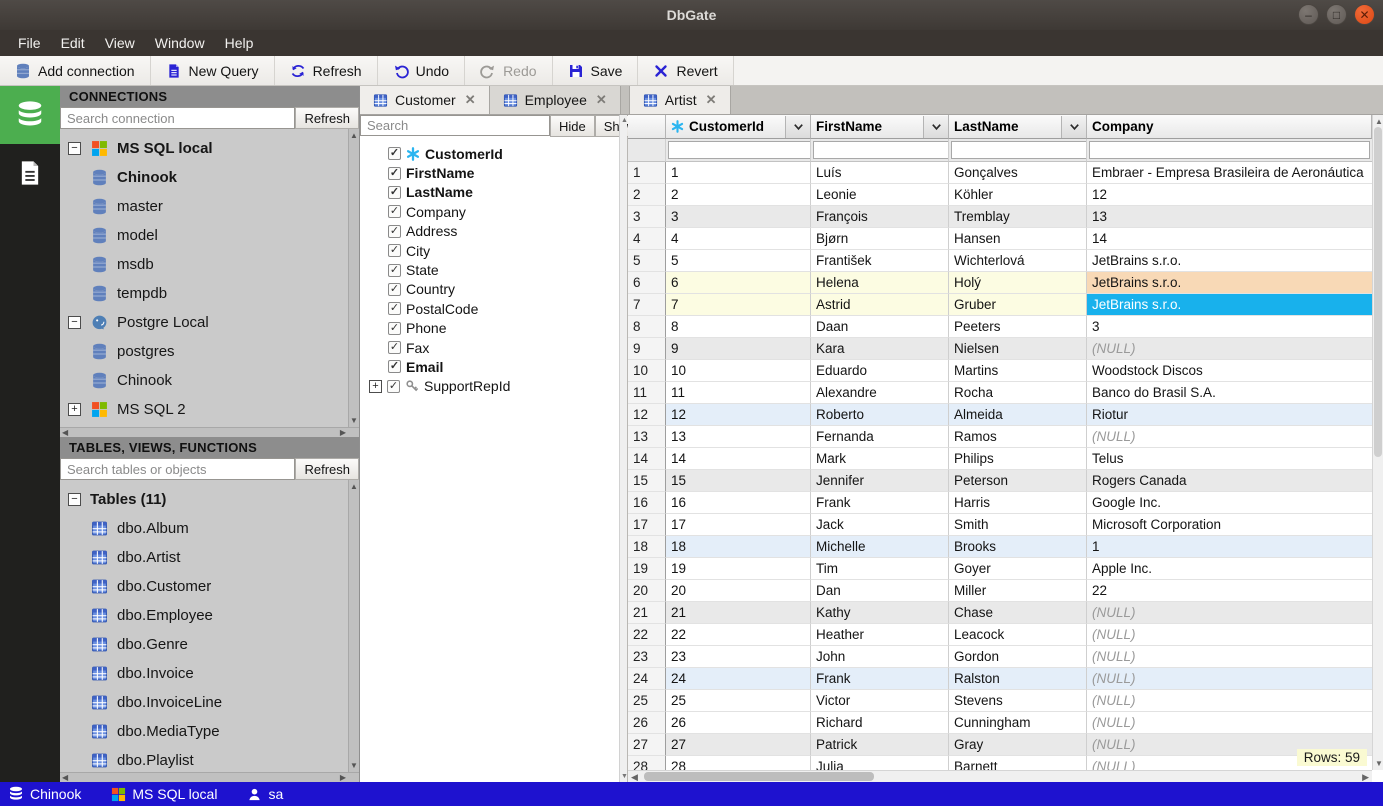  Describe the element at coordinates (65, 777) in the screenshot. I see `scroll-left-icon: ◀` at that location.